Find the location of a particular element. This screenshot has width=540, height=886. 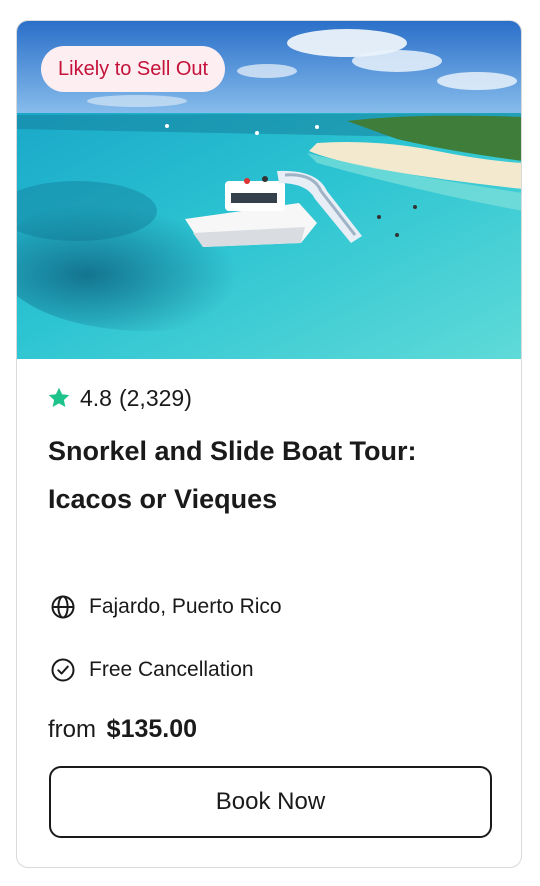

check-circle-icon is located at coordinates (63, 670).